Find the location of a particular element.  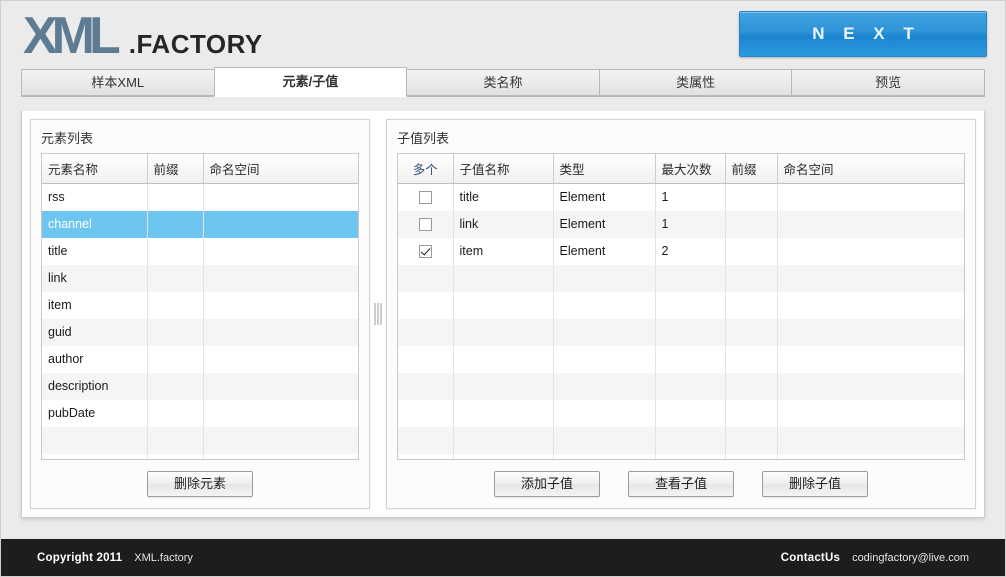

table-row: pubDate is located at coordinates (200, 413).